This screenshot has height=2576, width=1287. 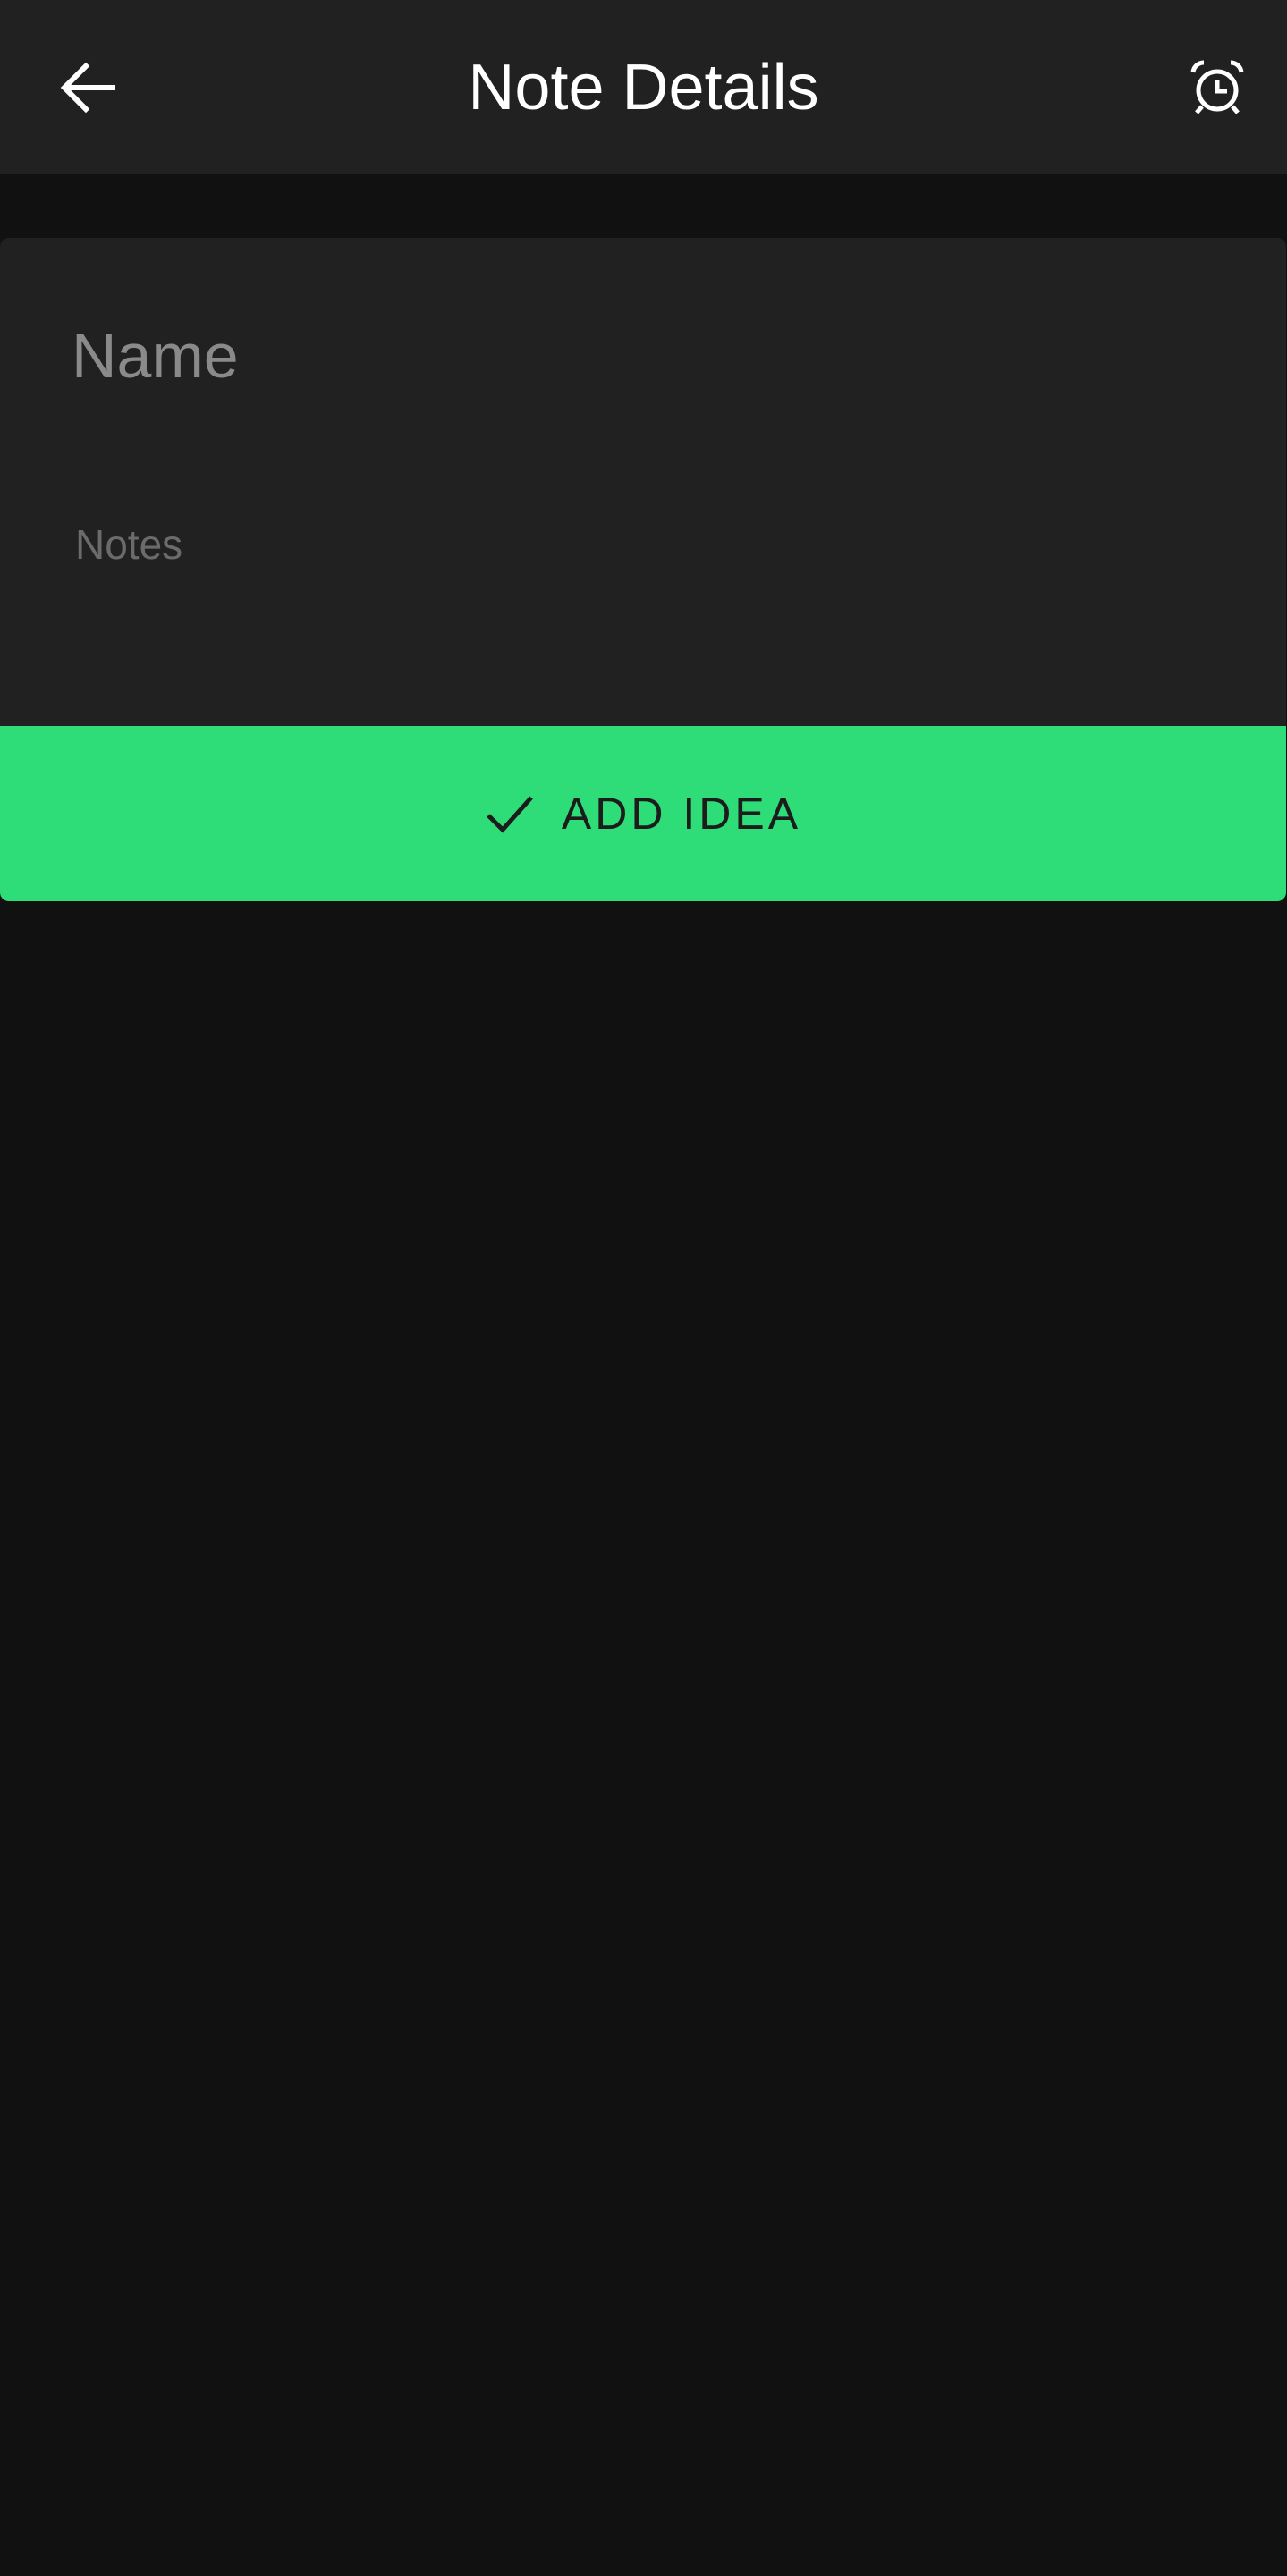 I want to click on add-idea-label: ADD IDEA, so click(x=681, y=814).